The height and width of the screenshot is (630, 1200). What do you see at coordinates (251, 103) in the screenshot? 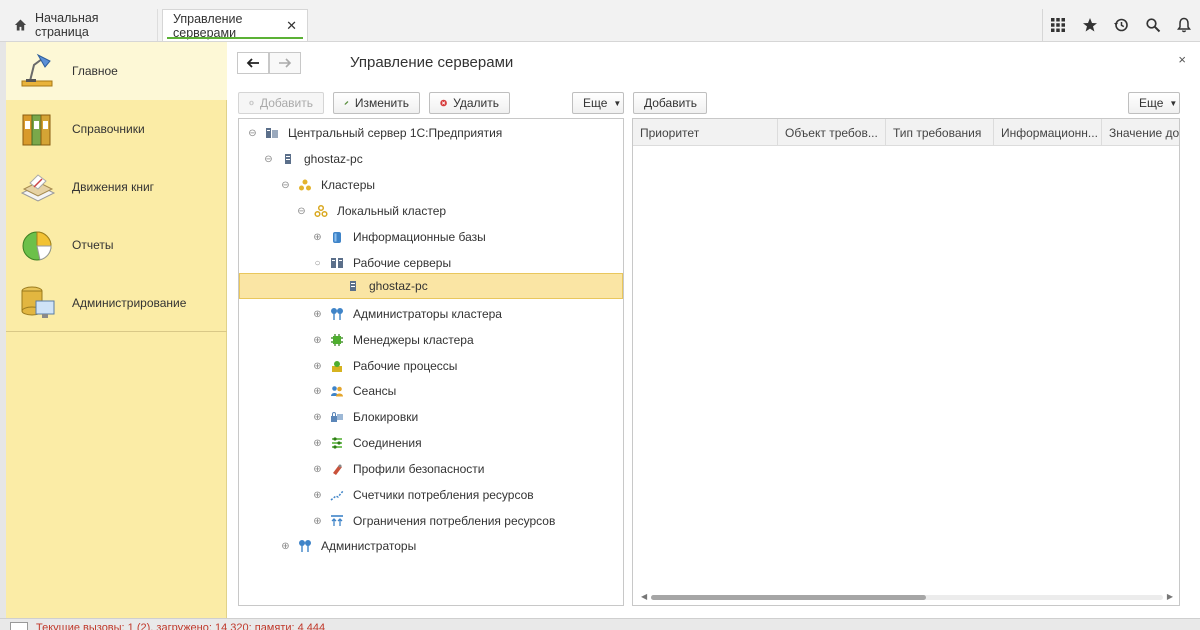
I see `add-circle-icon` at bounding box center [251, 103].